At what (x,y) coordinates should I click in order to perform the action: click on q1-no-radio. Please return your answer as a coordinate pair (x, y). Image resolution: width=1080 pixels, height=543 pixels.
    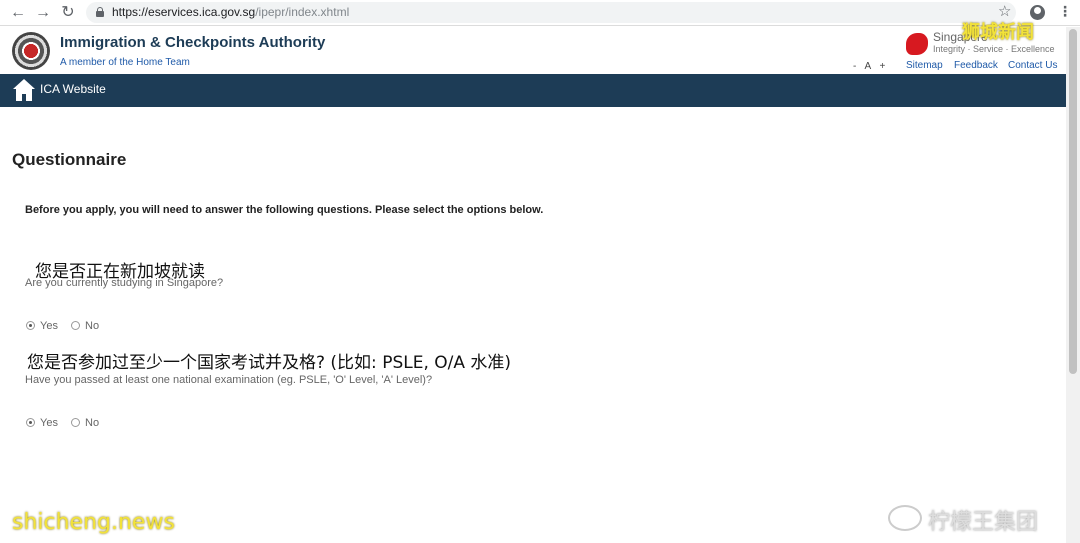
    Looking at the image, I should click on (76, 325).